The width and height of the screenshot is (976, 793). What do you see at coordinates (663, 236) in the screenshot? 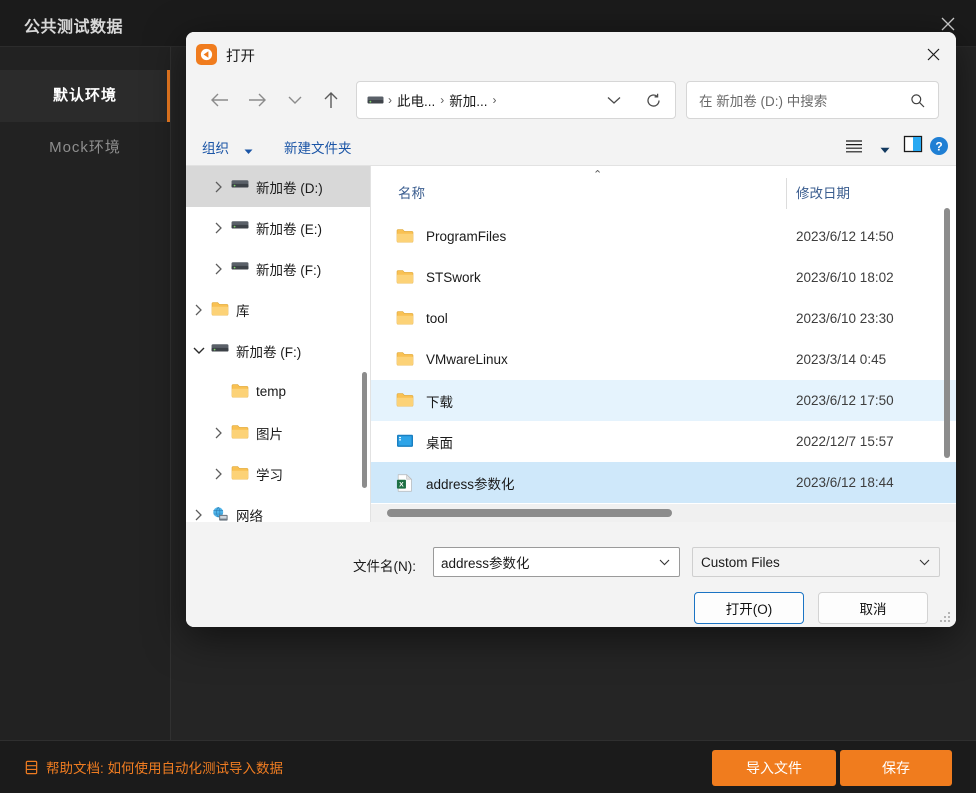
I see `file-list-row: ProgramFiles 2023/6/12 14:50` at bounding box center [663, 236].